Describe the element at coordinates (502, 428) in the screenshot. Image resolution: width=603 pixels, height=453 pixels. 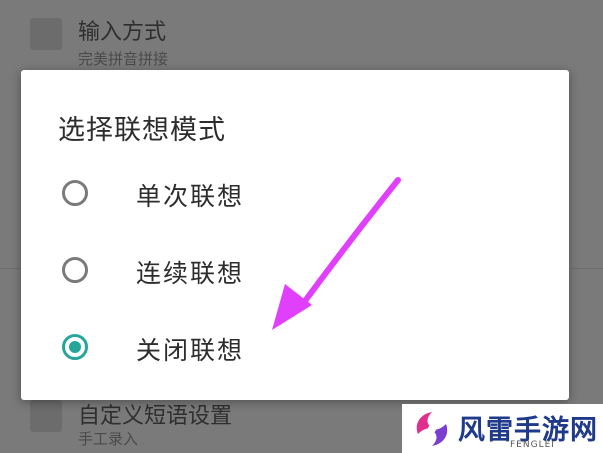
I see `watermark: 风雷手游网 FENGLEI` at that location.